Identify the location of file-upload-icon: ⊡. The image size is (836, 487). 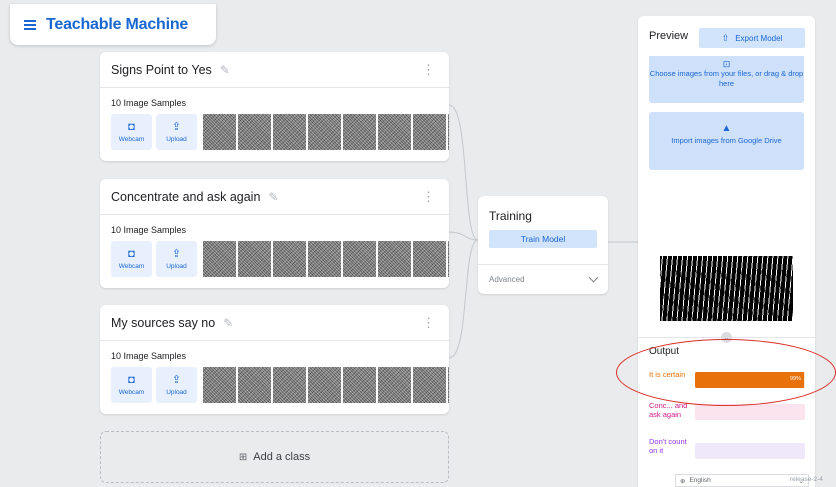
(726, 64).